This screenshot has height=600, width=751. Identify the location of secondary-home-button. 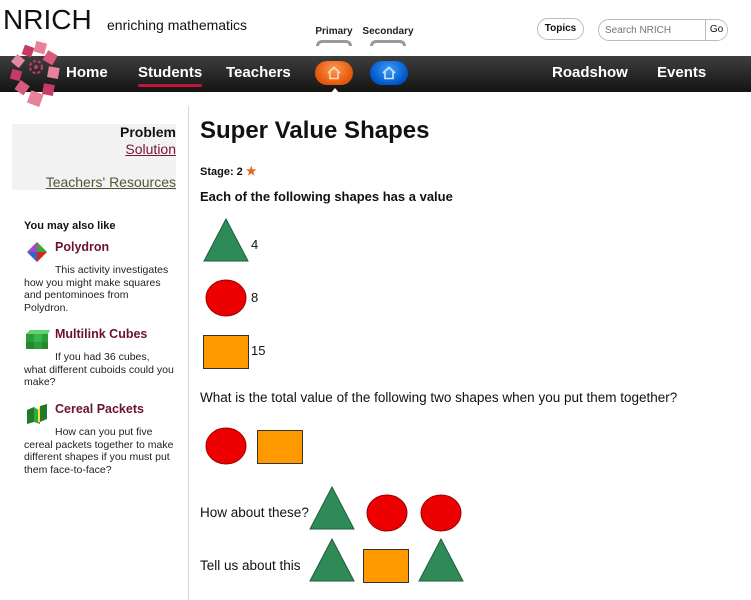
(389, 73).